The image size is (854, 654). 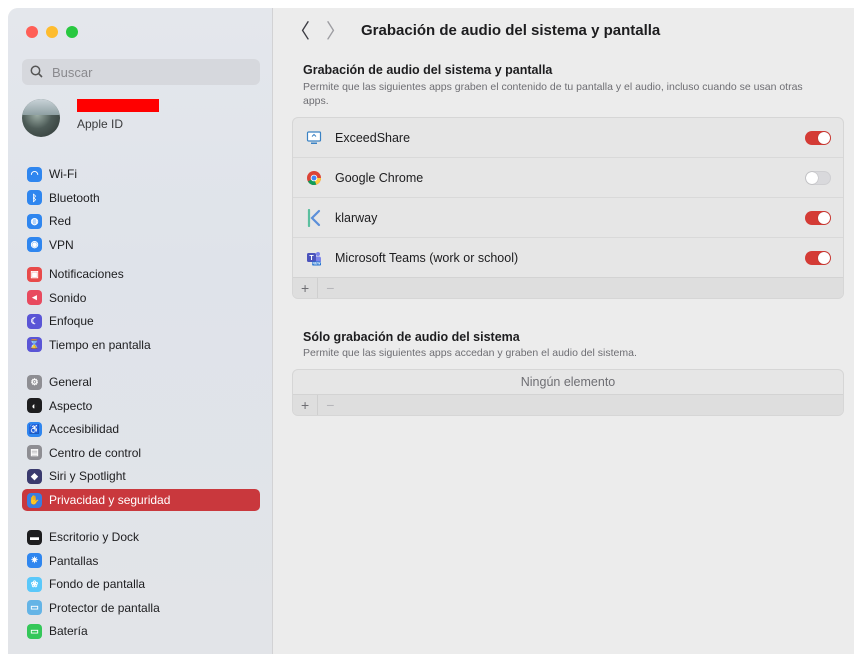 I want to click on sidebar-item-label: Privacidad y seguridad, so click(x=110, y=500).